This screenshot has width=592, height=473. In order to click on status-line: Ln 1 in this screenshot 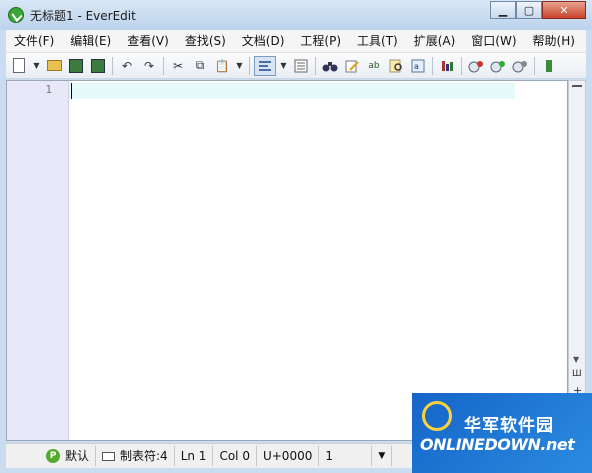, I will do `click(194, 456)`.